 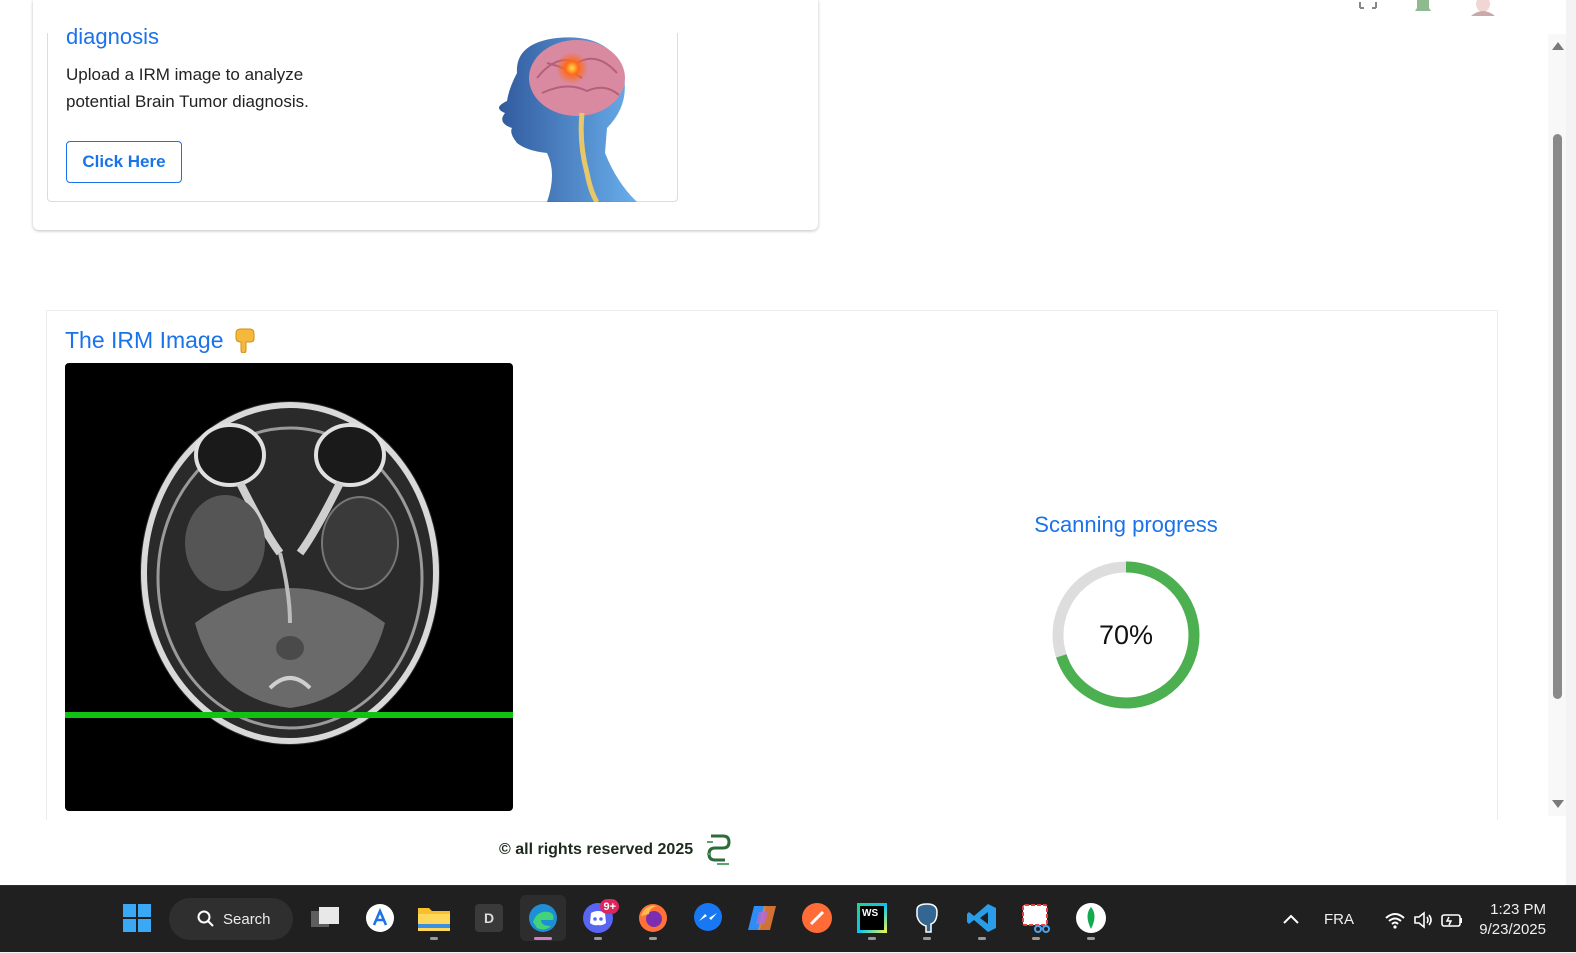 What do you see at coordinates (543, 938) in the screenshot?
I see `active-indicator` at bounding box center [543, 938].